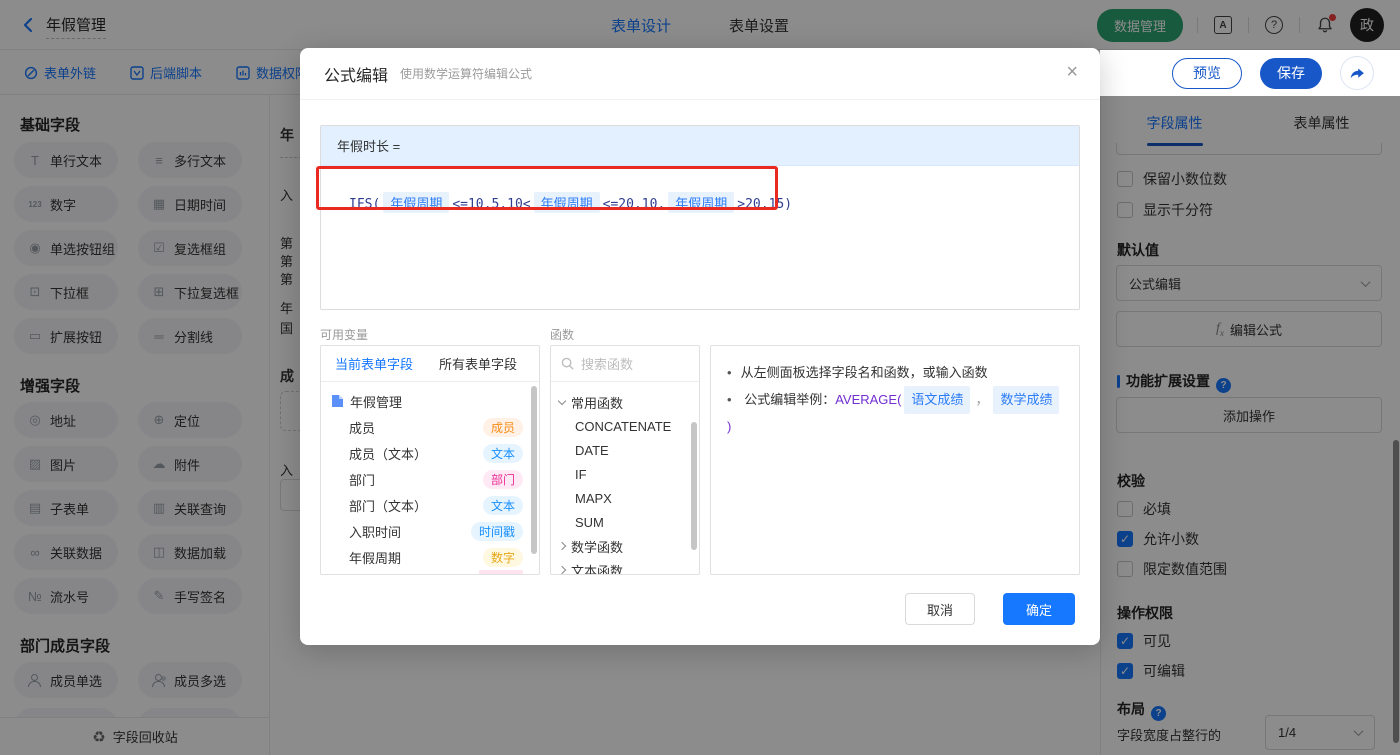 The height and width of the screenshot is (755, 1400). I want to click on formula-operator: >20,15), so click(765, 204).